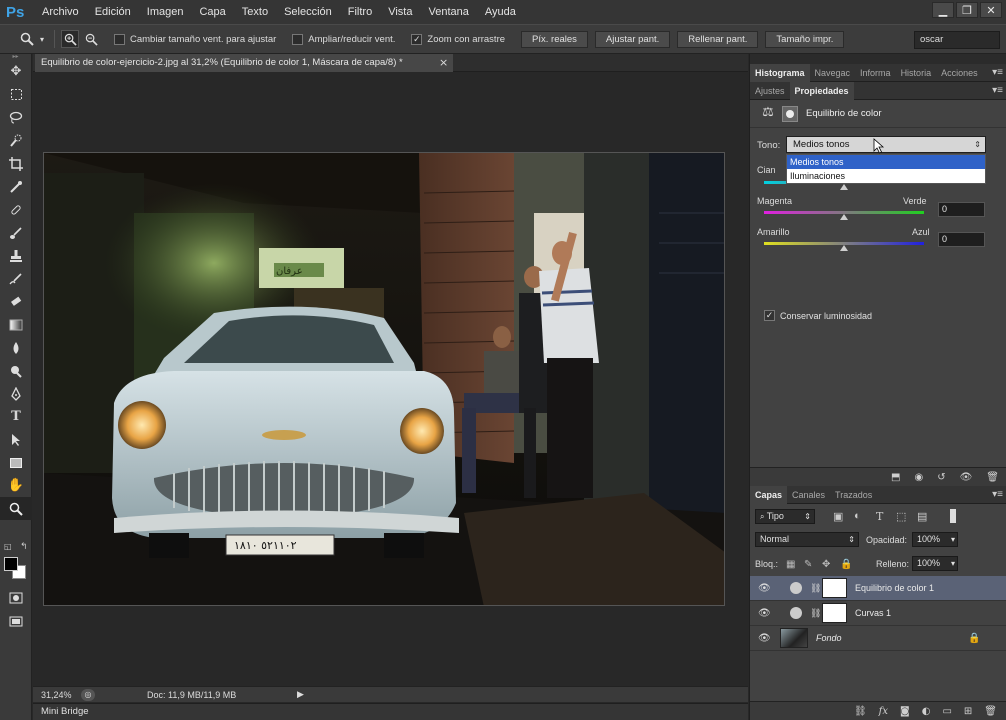  Describe the element at coordinates (991, 10) in the screenshot. I see `close-button: ✕` at that location.